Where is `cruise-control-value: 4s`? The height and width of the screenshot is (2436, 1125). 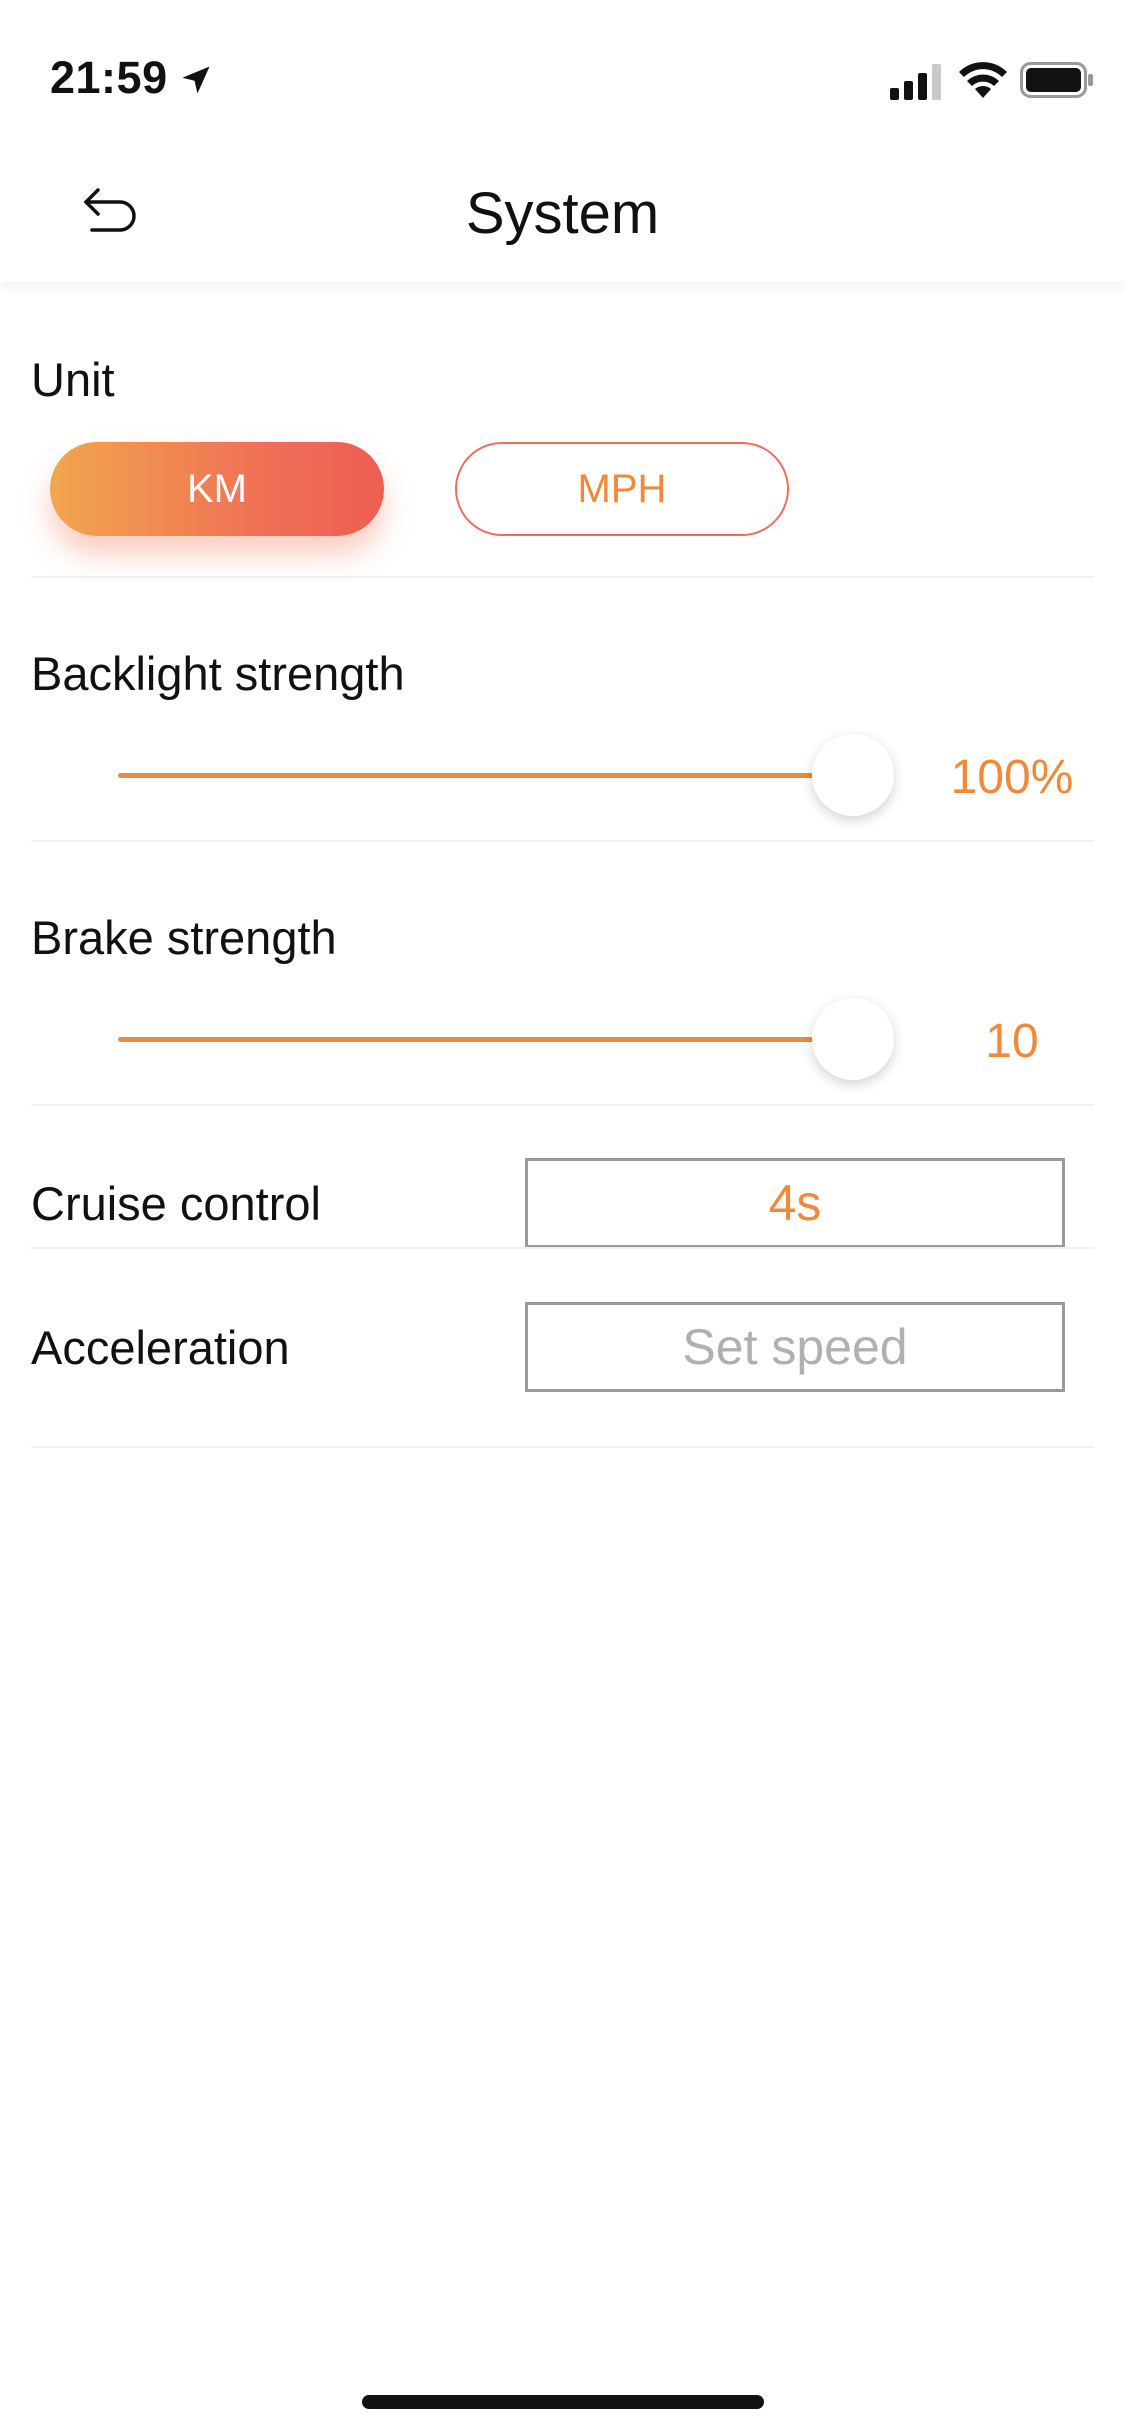
cruise-control-value: 4s is located at coordinates (795, 1203).